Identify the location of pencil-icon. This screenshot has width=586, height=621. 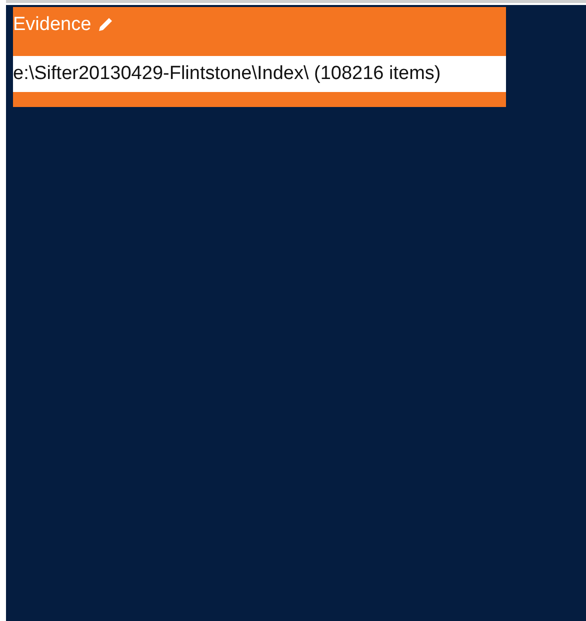
(105, 24).